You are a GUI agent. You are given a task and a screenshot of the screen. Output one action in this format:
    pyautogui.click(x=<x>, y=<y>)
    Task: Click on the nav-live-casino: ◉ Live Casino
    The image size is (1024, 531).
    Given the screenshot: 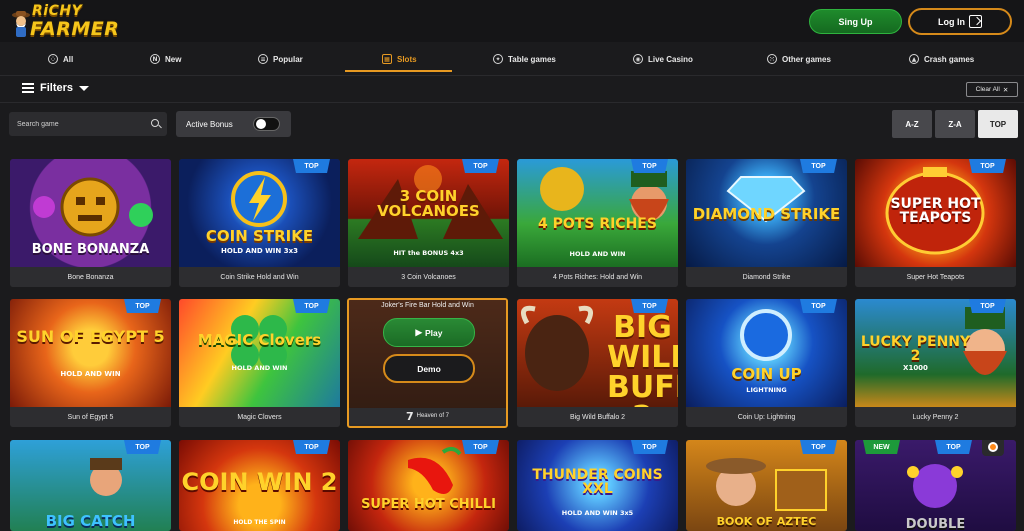 What is the action you would take?
    pyautogui.click(x=663, y=59)
    